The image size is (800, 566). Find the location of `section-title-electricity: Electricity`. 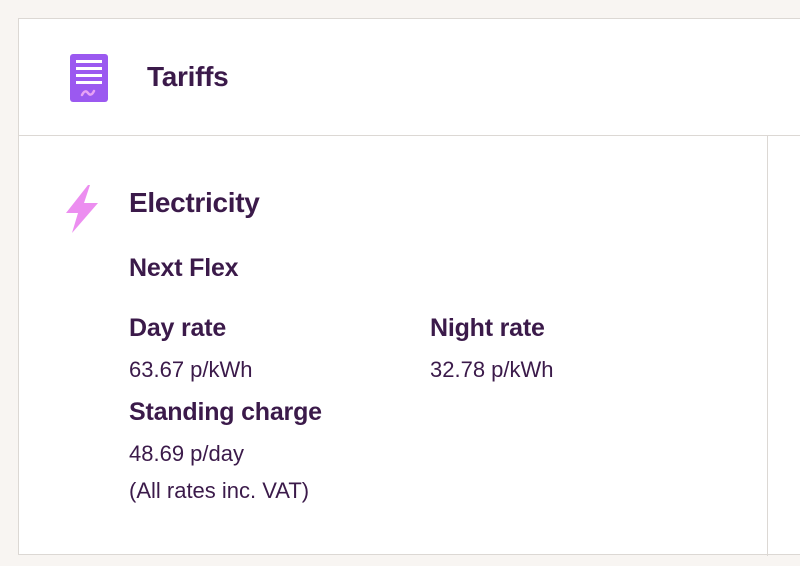

section-title-electricity: Electricity is located at coordinates (194, 202).